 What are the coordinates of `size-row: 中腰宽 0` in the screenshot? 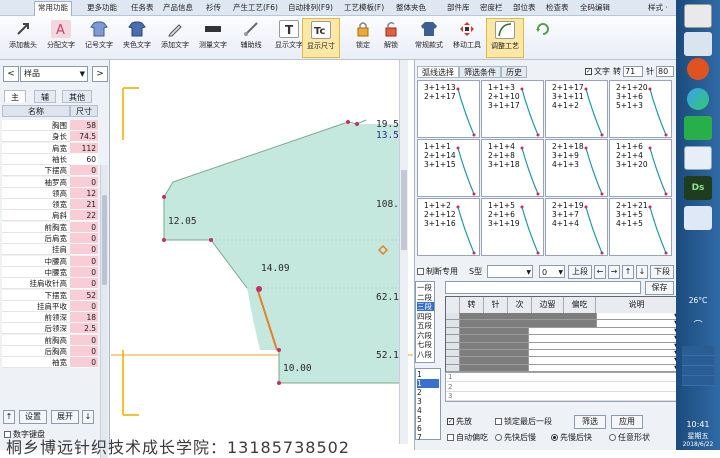 It's located at (50, 272).